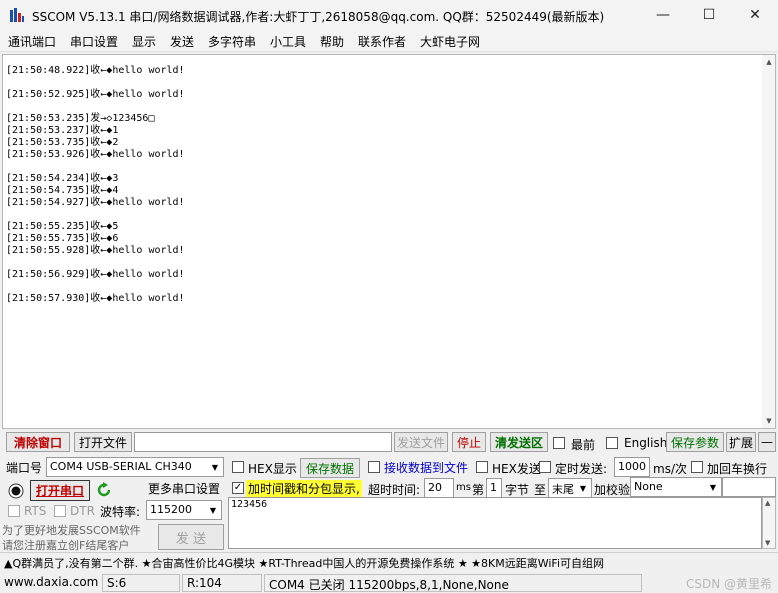 The image size is (778, 593). I want to click on checksum-select: None ▼, so click(676, 487).